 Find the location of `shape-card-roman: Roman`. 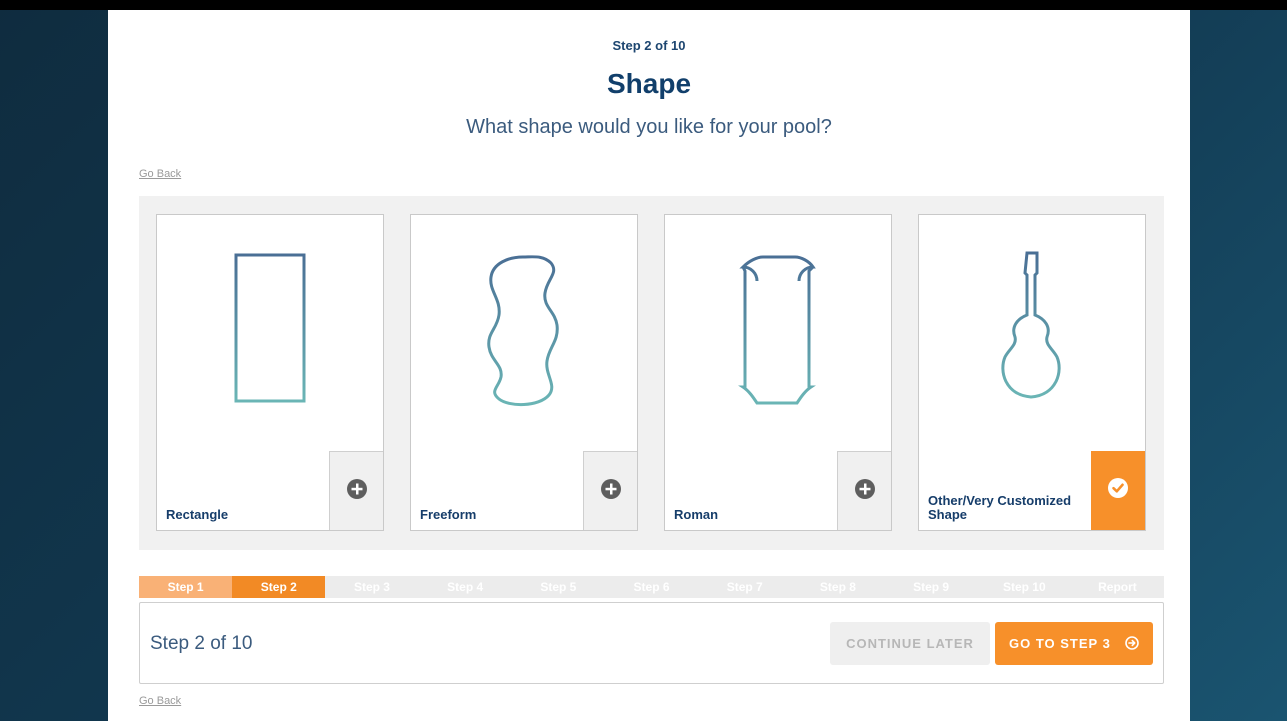

shape-card-roman: Roman is located at coordinates (778, 372).